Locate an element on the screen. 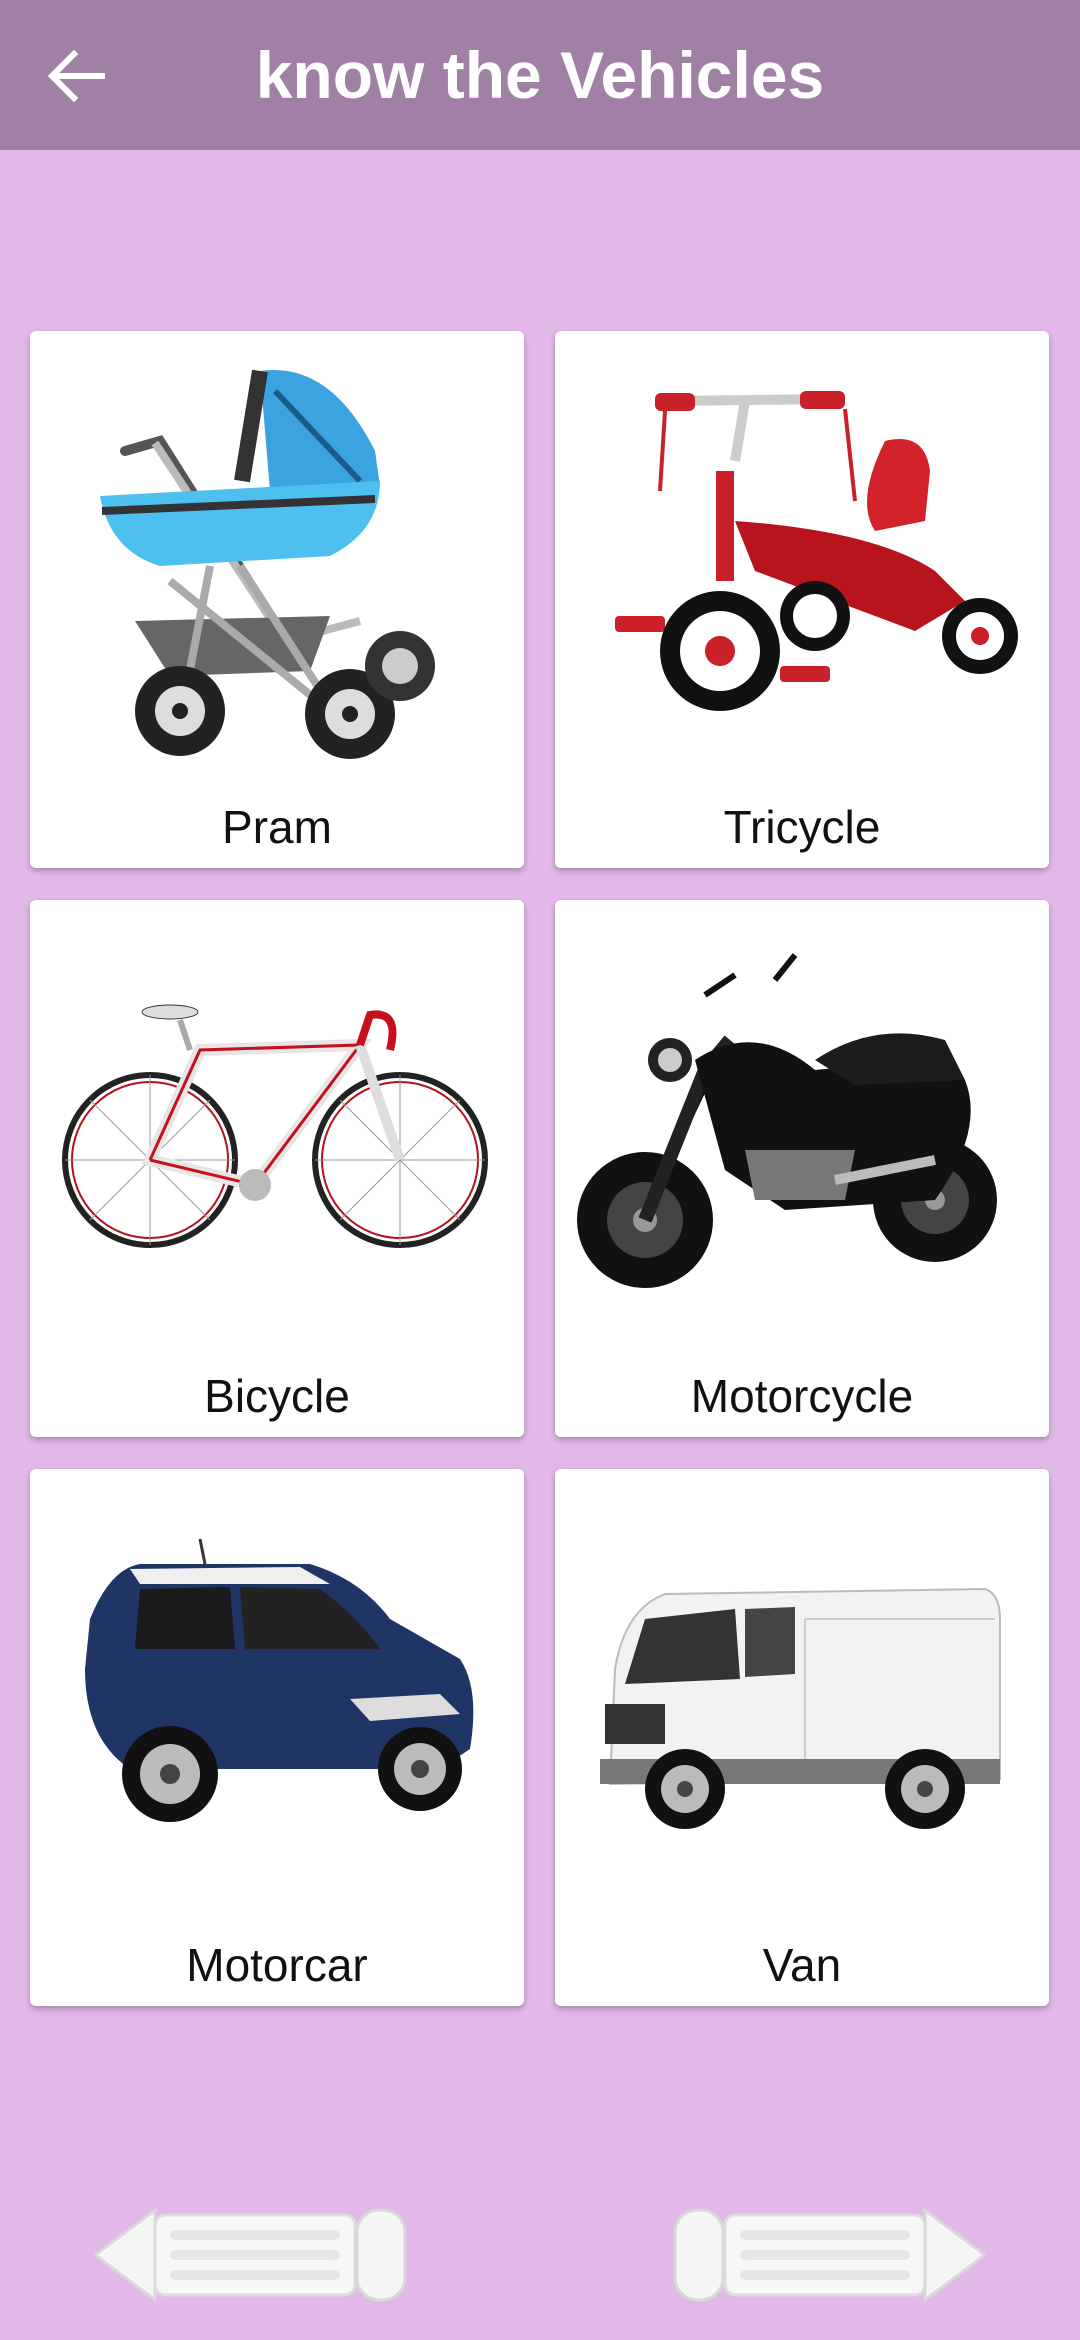  vehicle-label: Bicycle is located at coordinates (277, 1396).